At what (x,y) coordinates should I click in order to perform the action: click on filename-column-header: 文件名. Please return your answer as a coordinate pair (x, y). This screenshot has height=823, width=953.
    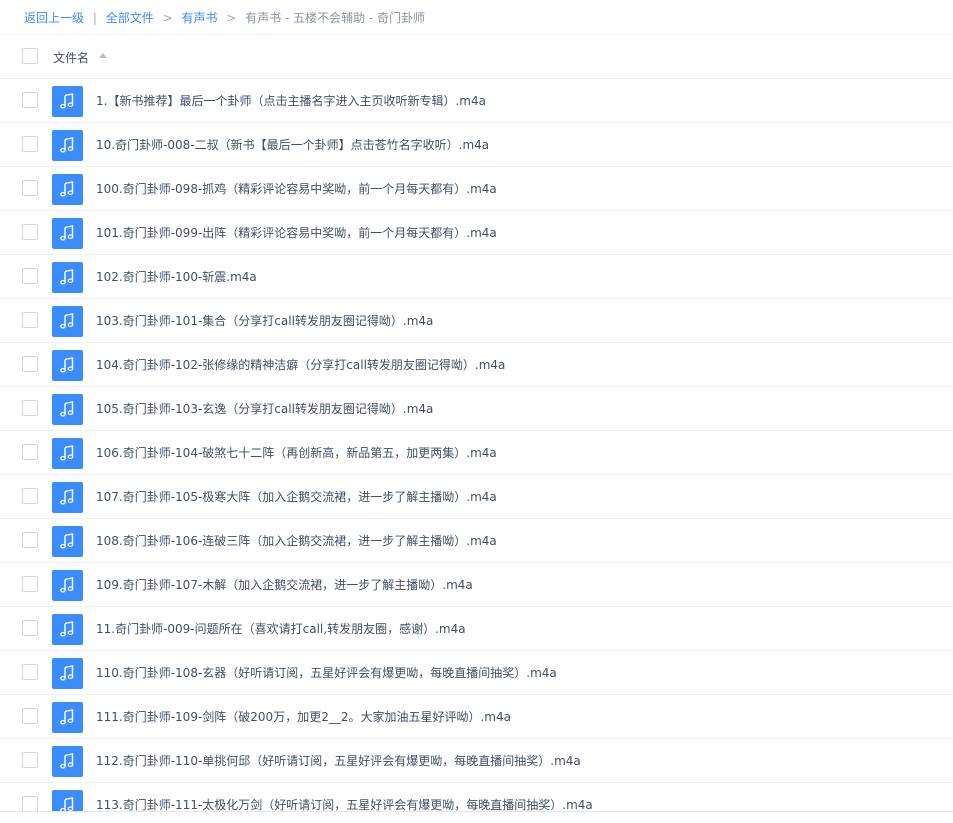
    Looking at the image, I should click on (71, 57).